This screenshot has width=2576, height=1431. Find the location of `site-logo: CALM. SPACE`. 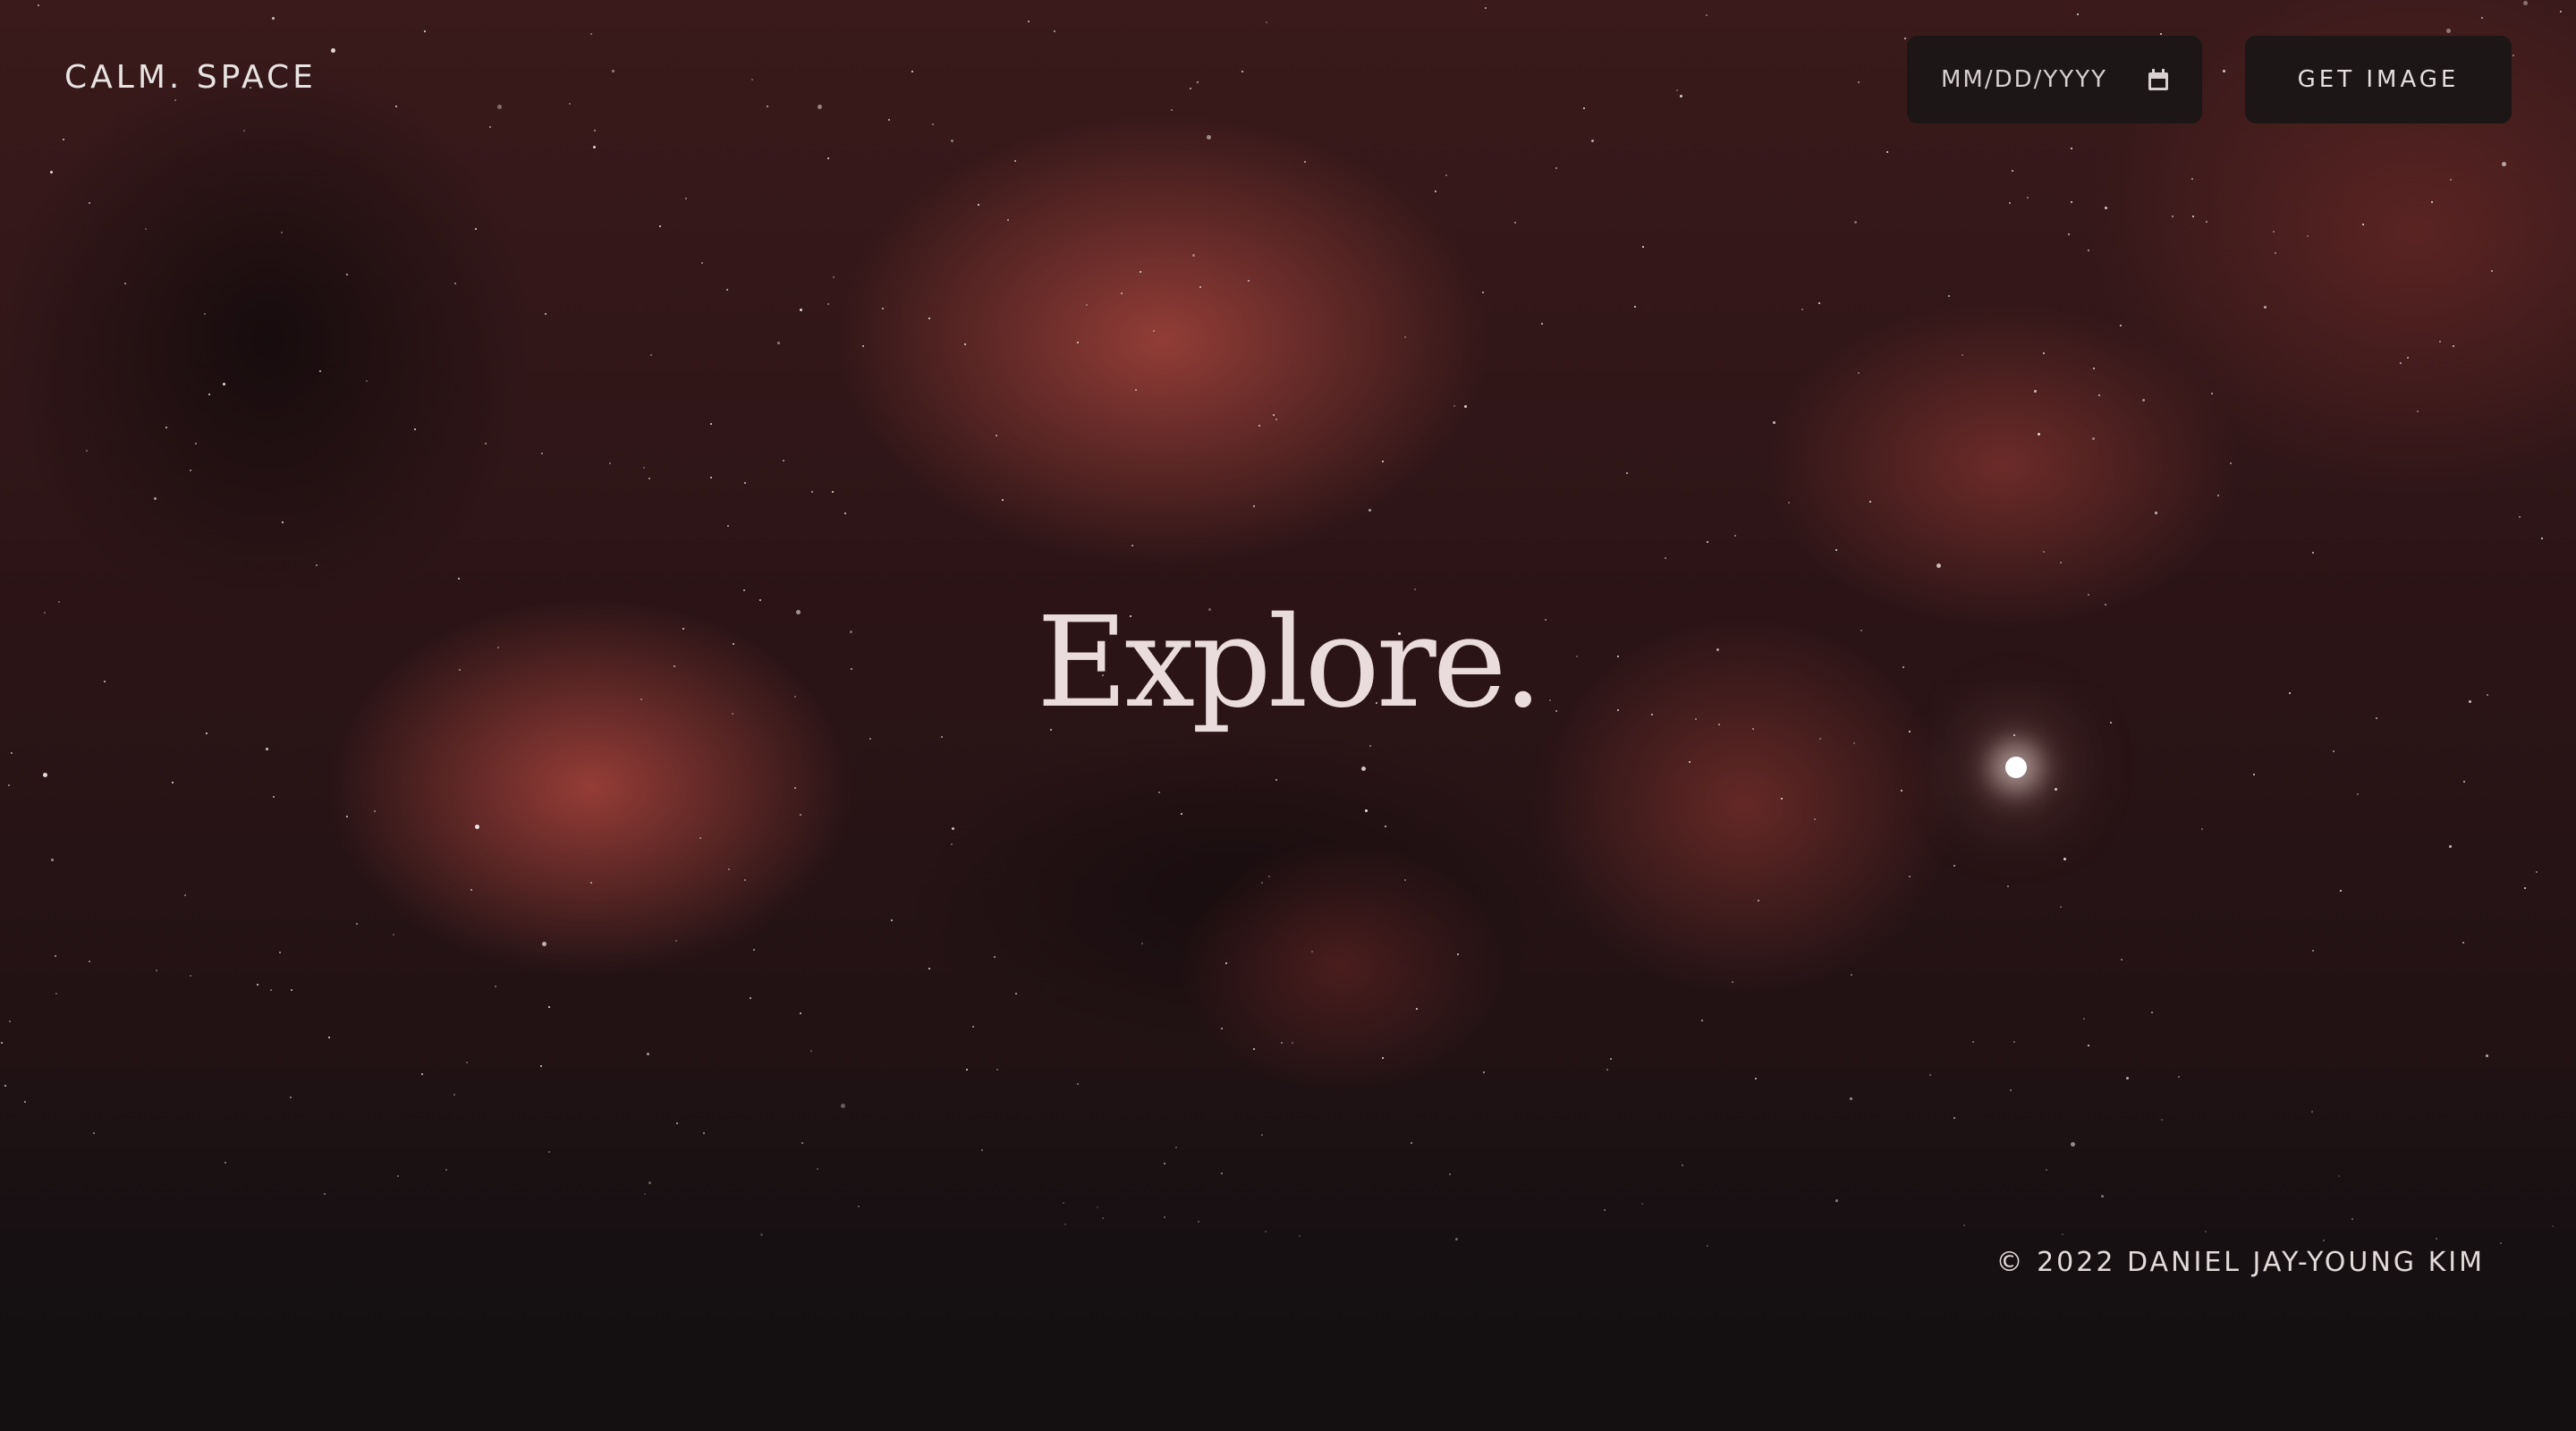

site-logo: CALM. SPACE is located at coordinates (190, 78).